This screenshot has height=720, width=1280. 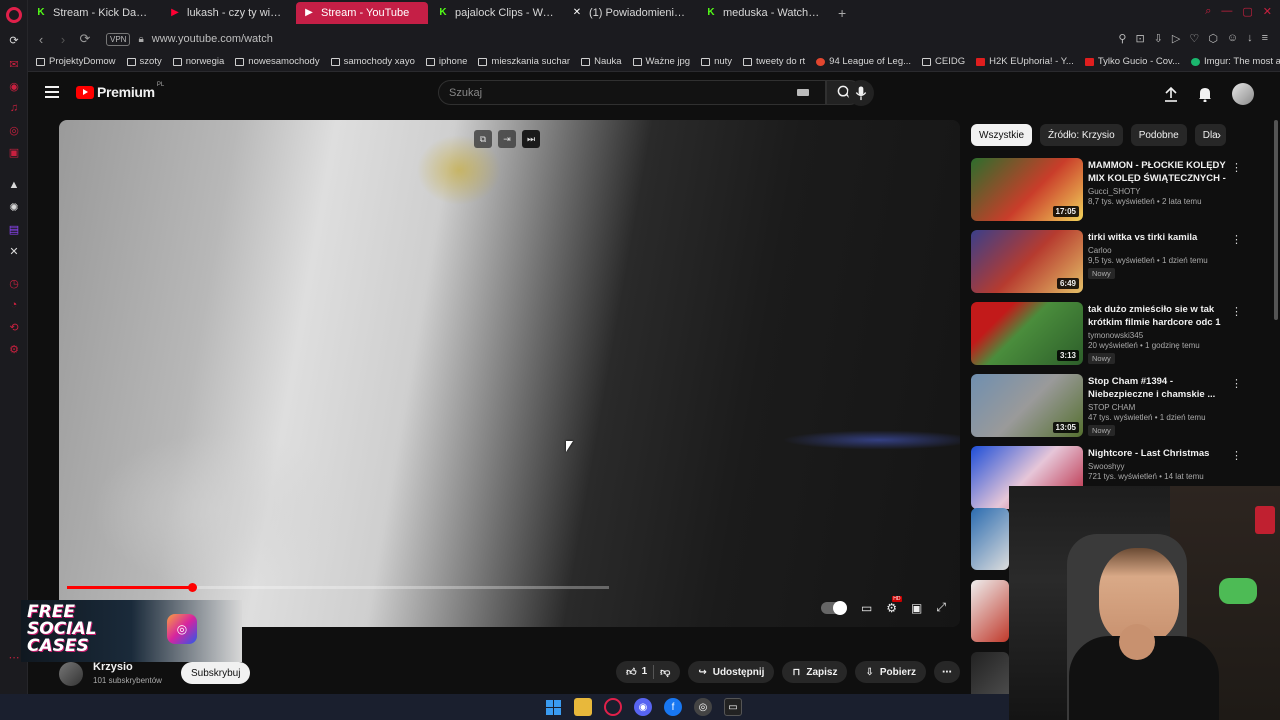 I want to click on progress-scrubber, so click(x=192, y=587).